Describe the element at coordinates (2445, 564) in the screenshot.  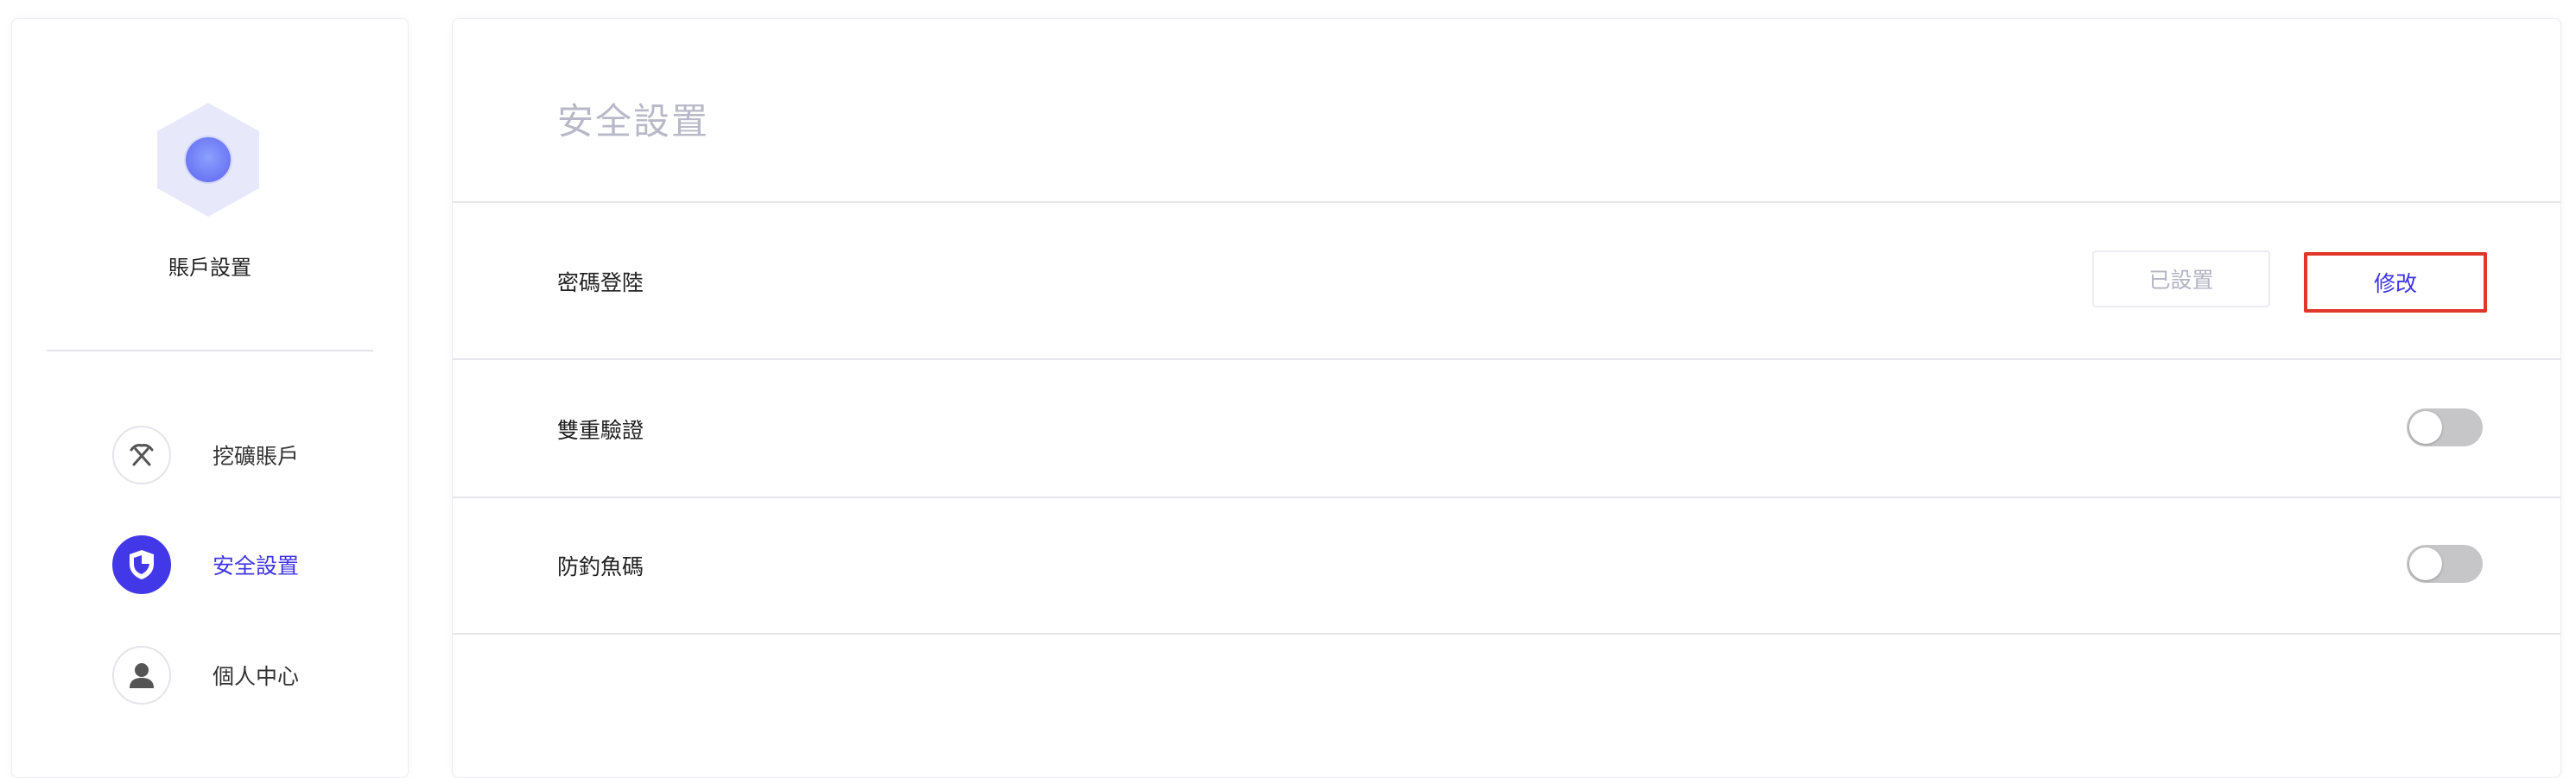
I see `anti-phishing-code-toggle` at that location.